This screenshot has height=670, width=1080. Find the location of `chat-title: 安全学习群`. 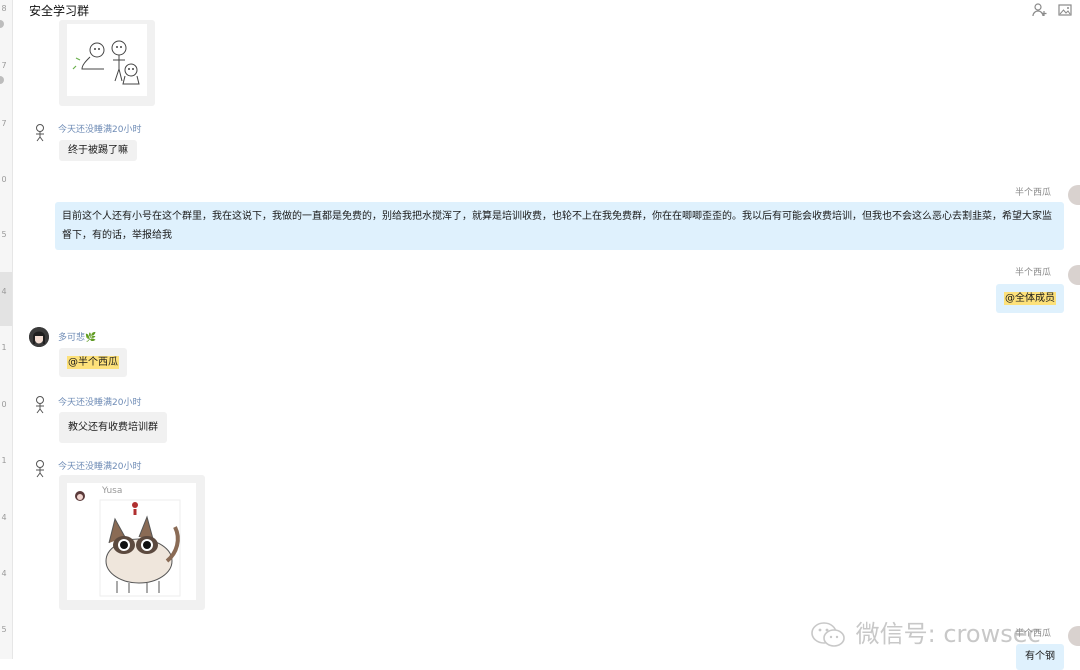

chat-title: 安全学习群 is located at coordinates (59, 11).